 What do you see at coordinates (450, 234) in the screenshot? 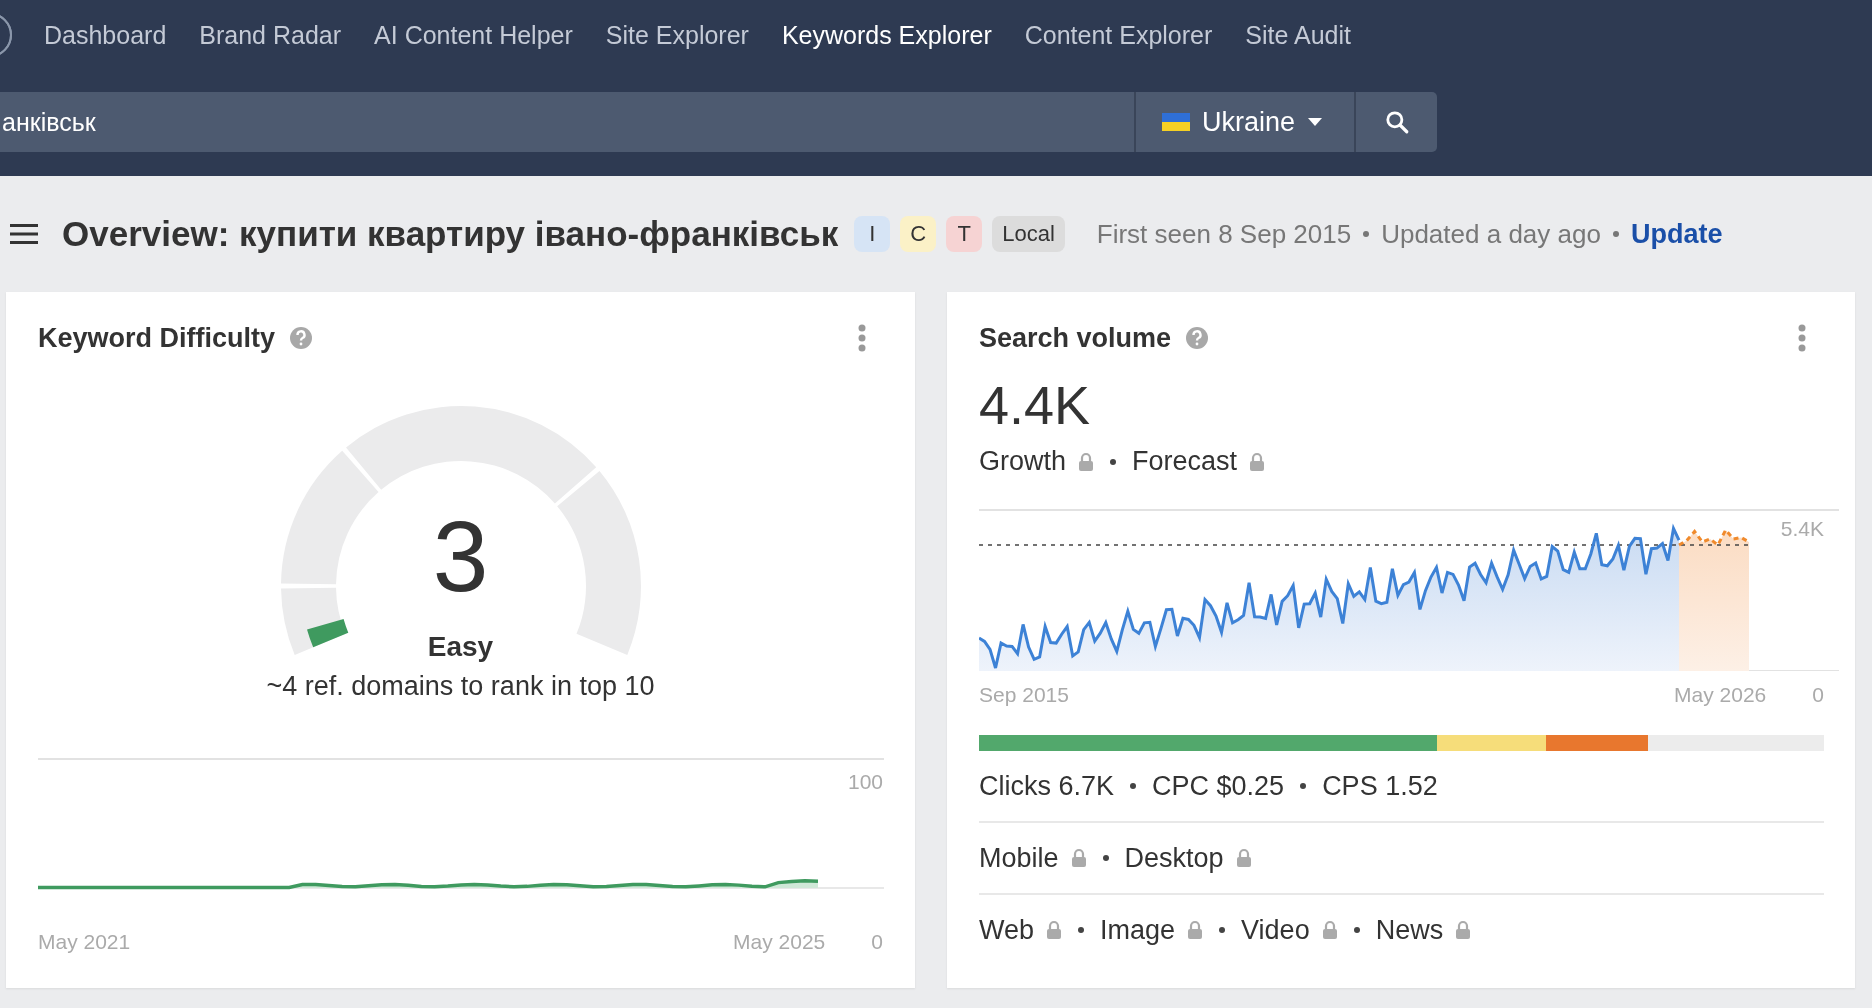
I see `page-title: Overview: купити квартиру івано-франківськ` at bounding box center [450, 234].